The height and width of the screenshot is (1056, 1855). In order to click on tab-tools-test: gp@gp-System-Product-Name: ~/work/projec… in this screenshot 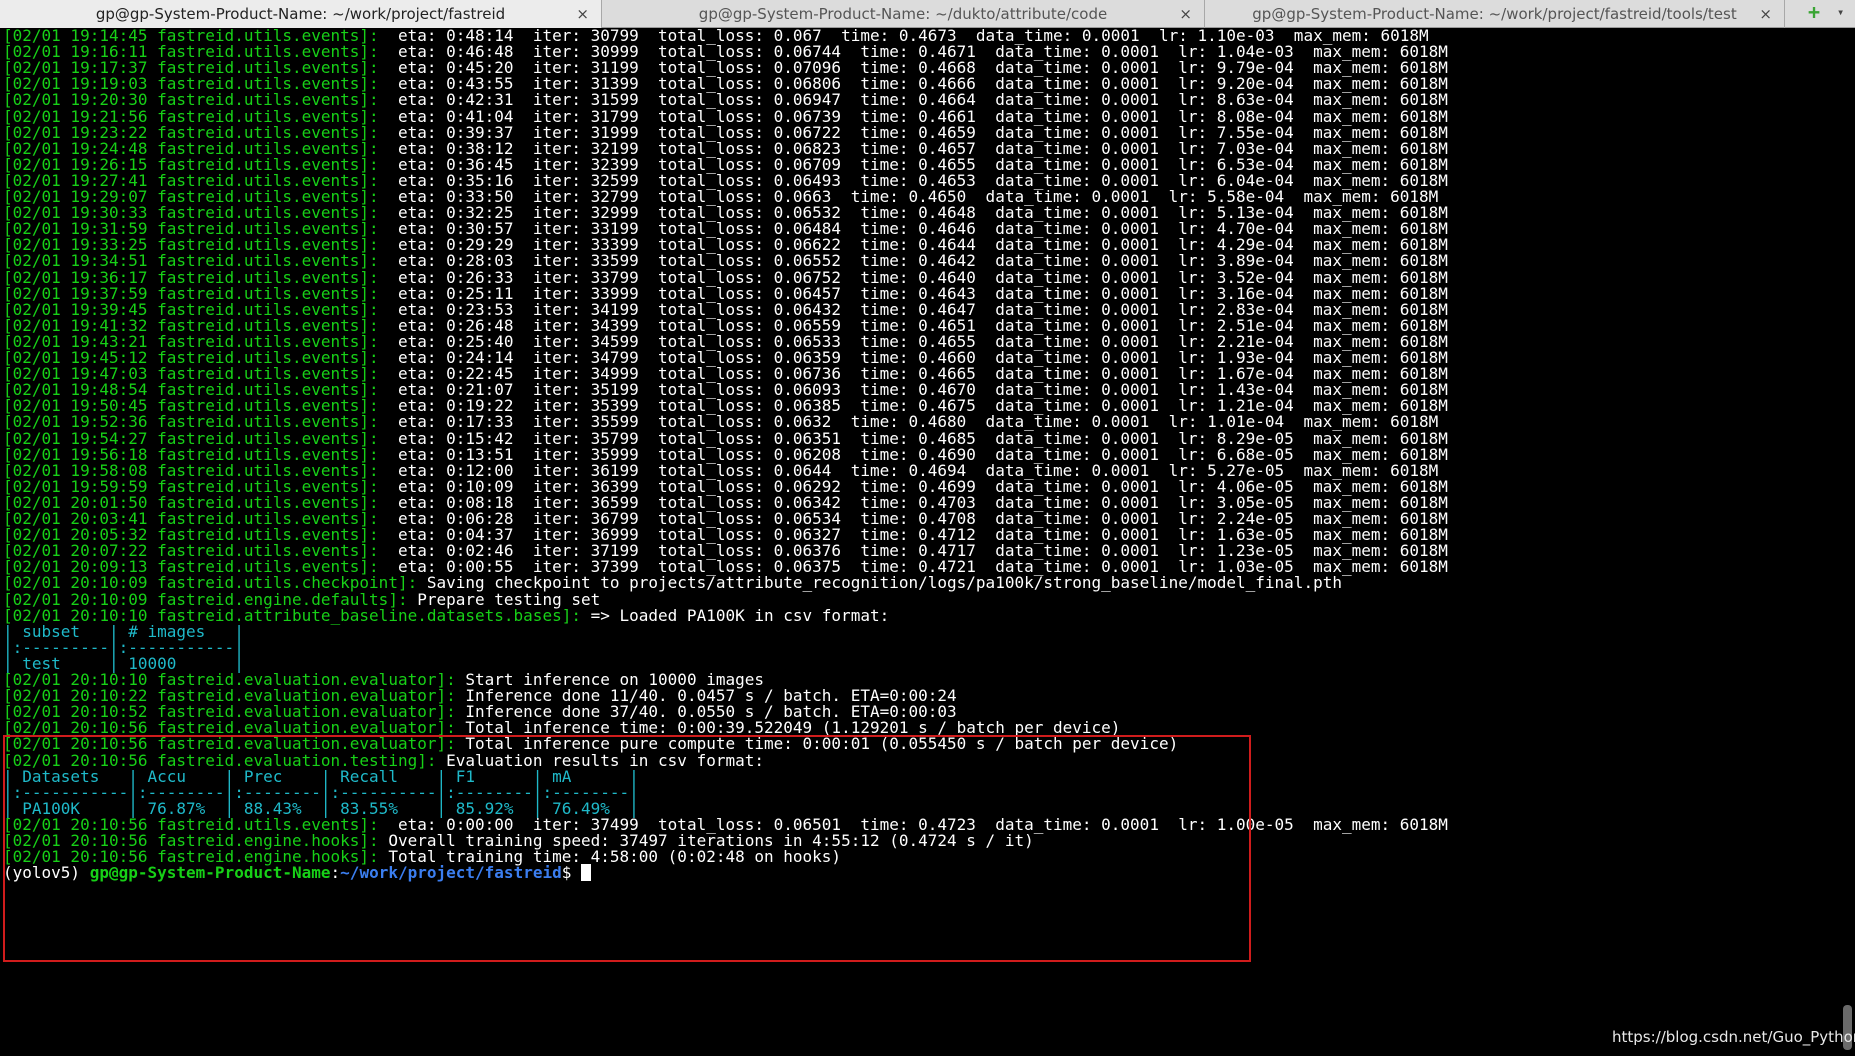, I will do `click(1495, 14)`.